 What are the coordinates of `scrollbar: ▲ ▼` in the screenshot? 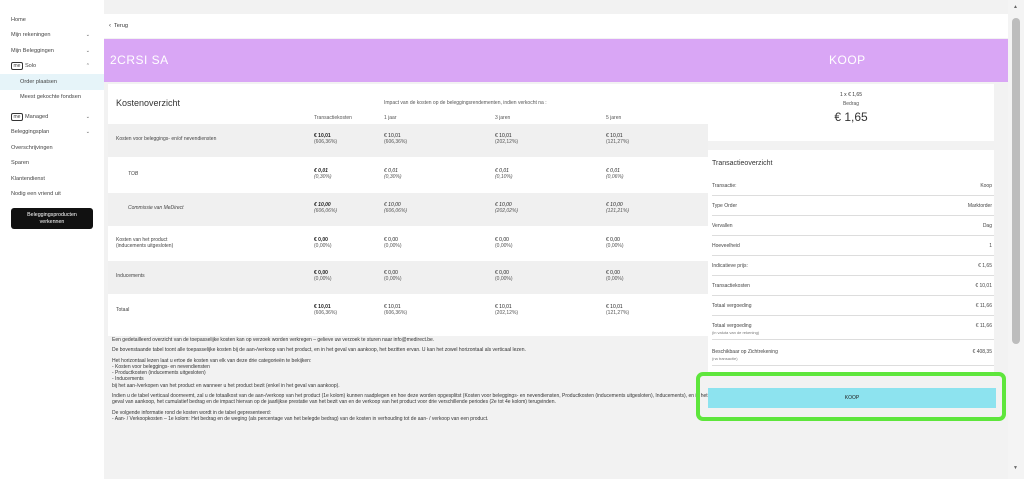 It's located at (1016, 239).